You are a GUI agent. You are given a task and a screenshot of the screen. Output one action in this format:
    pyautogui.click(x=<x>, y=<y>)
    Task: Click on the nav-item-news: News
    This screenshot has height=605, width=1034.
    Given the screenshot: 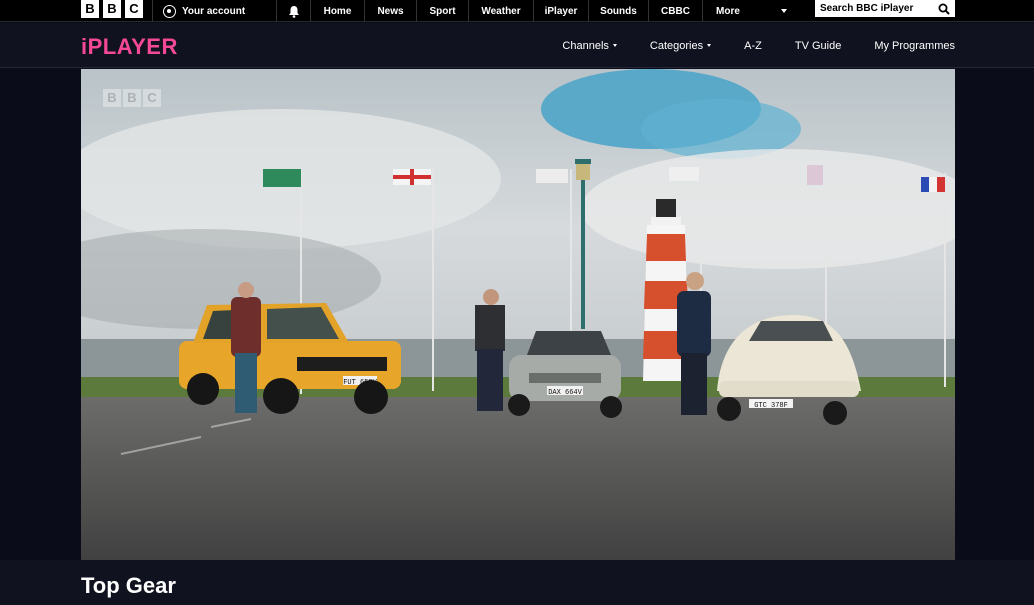 What is the action you would take?
    pyautogui.click(x=390, y=11)
    